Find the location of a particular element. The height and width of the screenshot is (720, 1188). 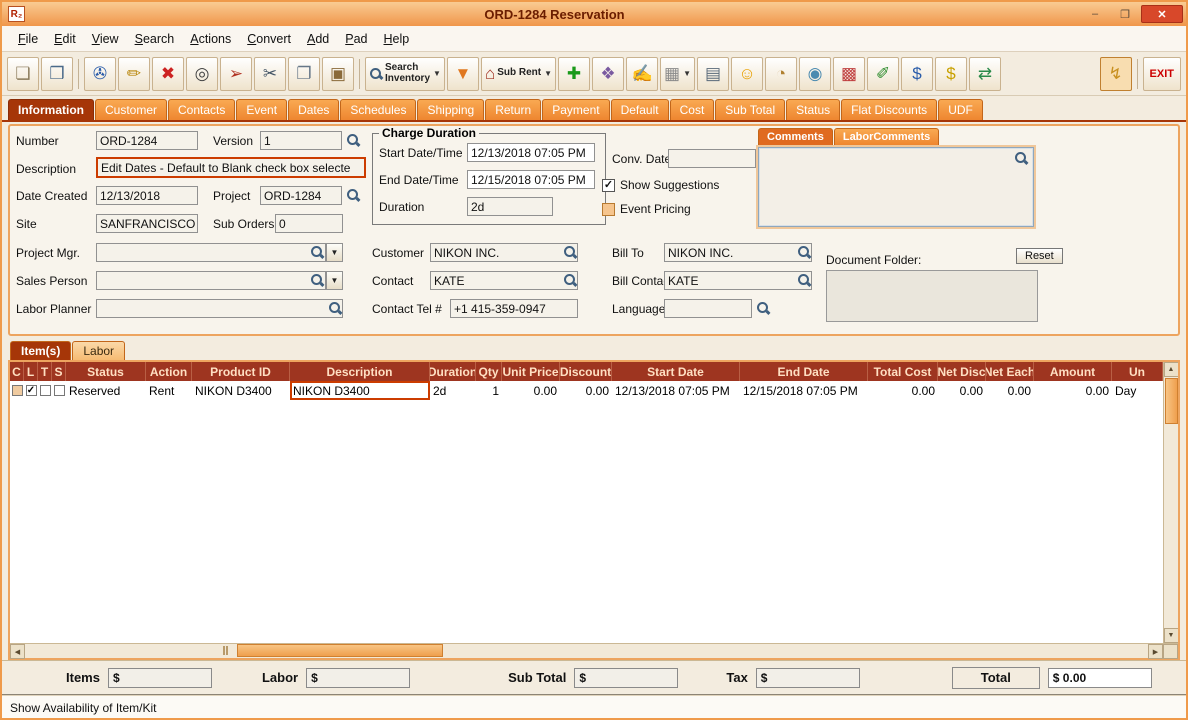

scroll-up-icon: ▲ is located at coordinates (1170, 369).